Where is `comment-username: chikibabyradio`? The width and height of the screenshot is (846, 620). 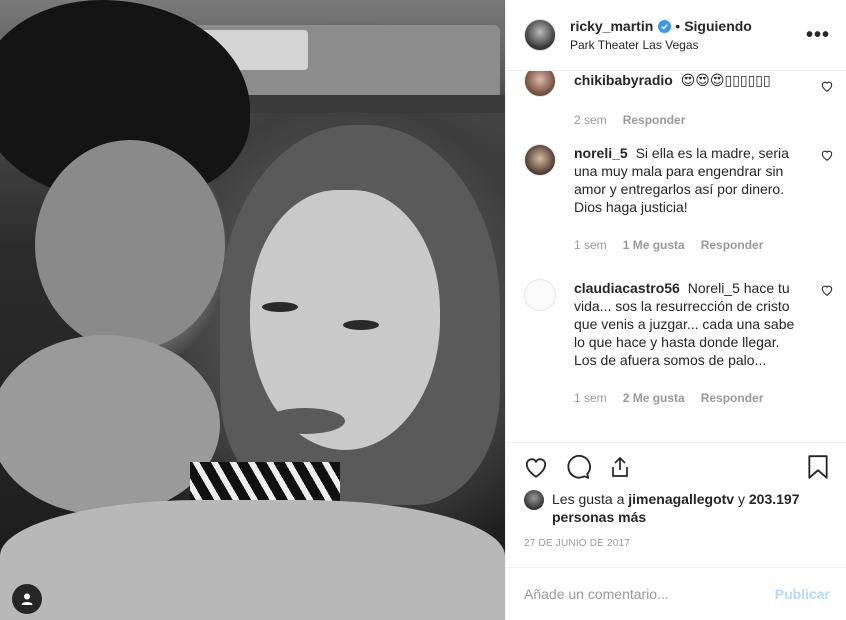
comment-username: chikibabyradio is located at coordinates (623, 80).